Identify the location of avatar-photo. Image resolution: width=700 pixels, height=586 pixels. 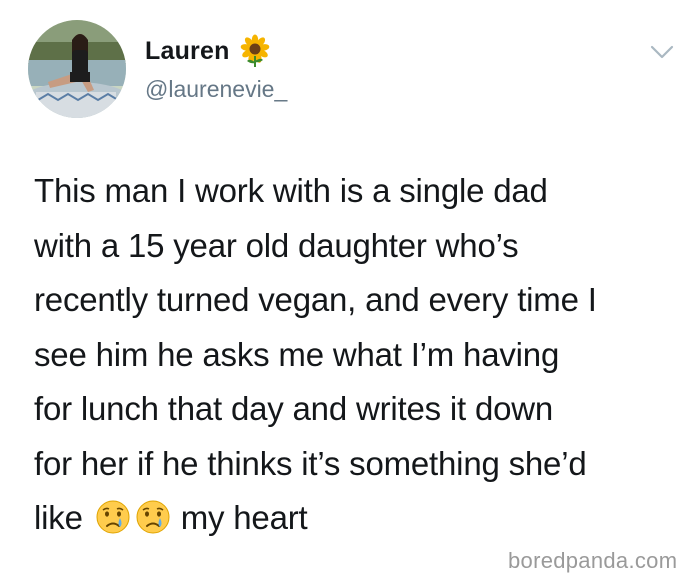
(77, 69).